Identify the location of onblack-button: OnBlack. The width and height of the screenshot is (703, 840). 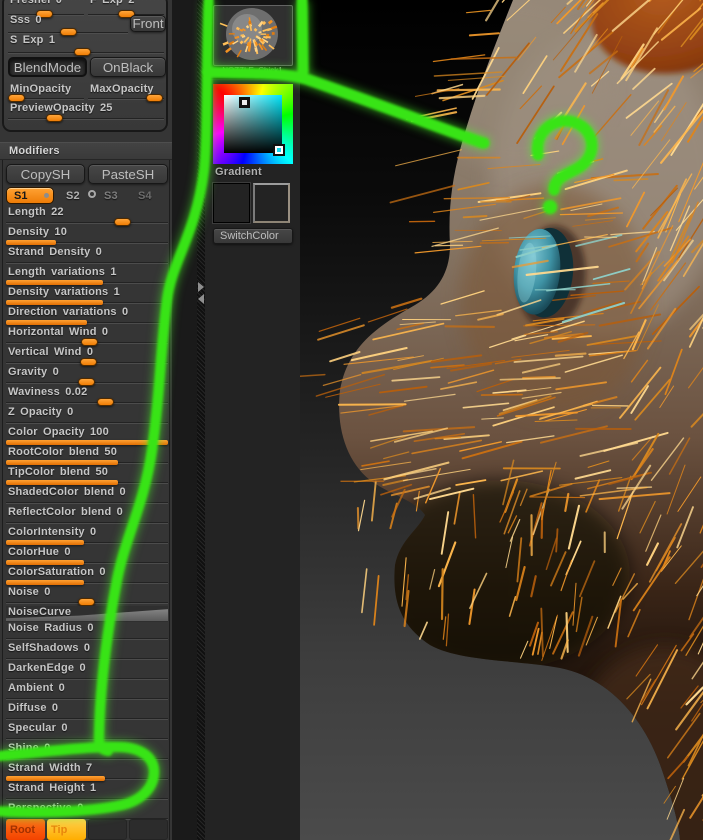
(128, 67).